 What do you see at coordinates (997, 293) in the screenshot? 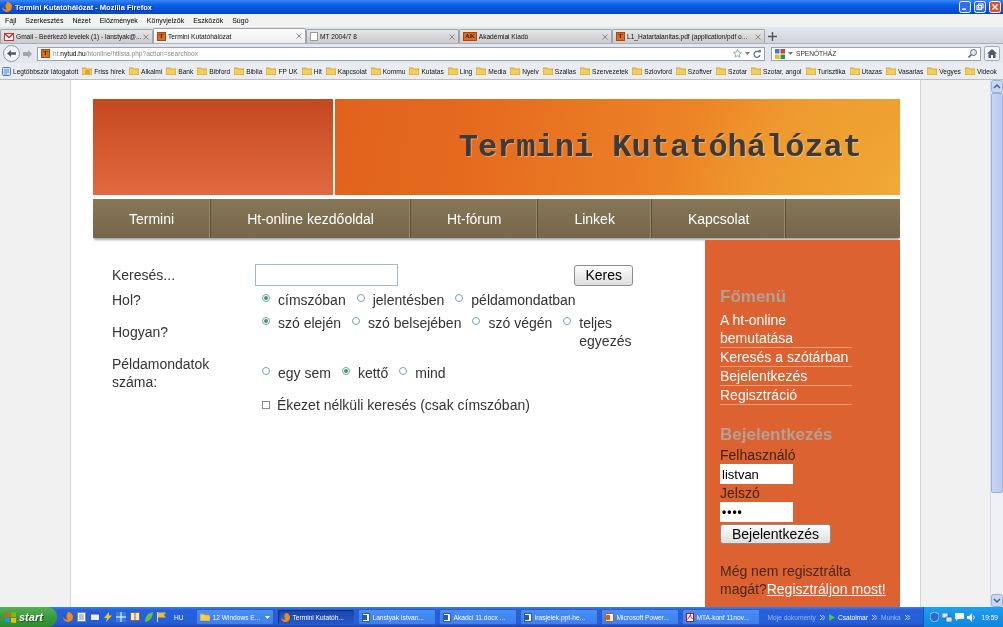
I see `scrollbar-thumb` at bounding box center [997, 293].